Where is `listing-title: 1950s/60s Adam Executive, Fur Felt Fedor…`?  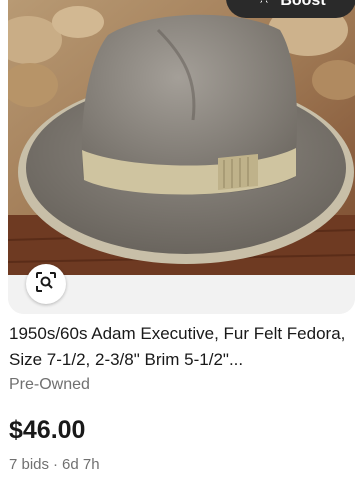
listing-title: 1950s/60s Adam Executive, Fur Felt Fedor… is located at coordinates (181, 347).